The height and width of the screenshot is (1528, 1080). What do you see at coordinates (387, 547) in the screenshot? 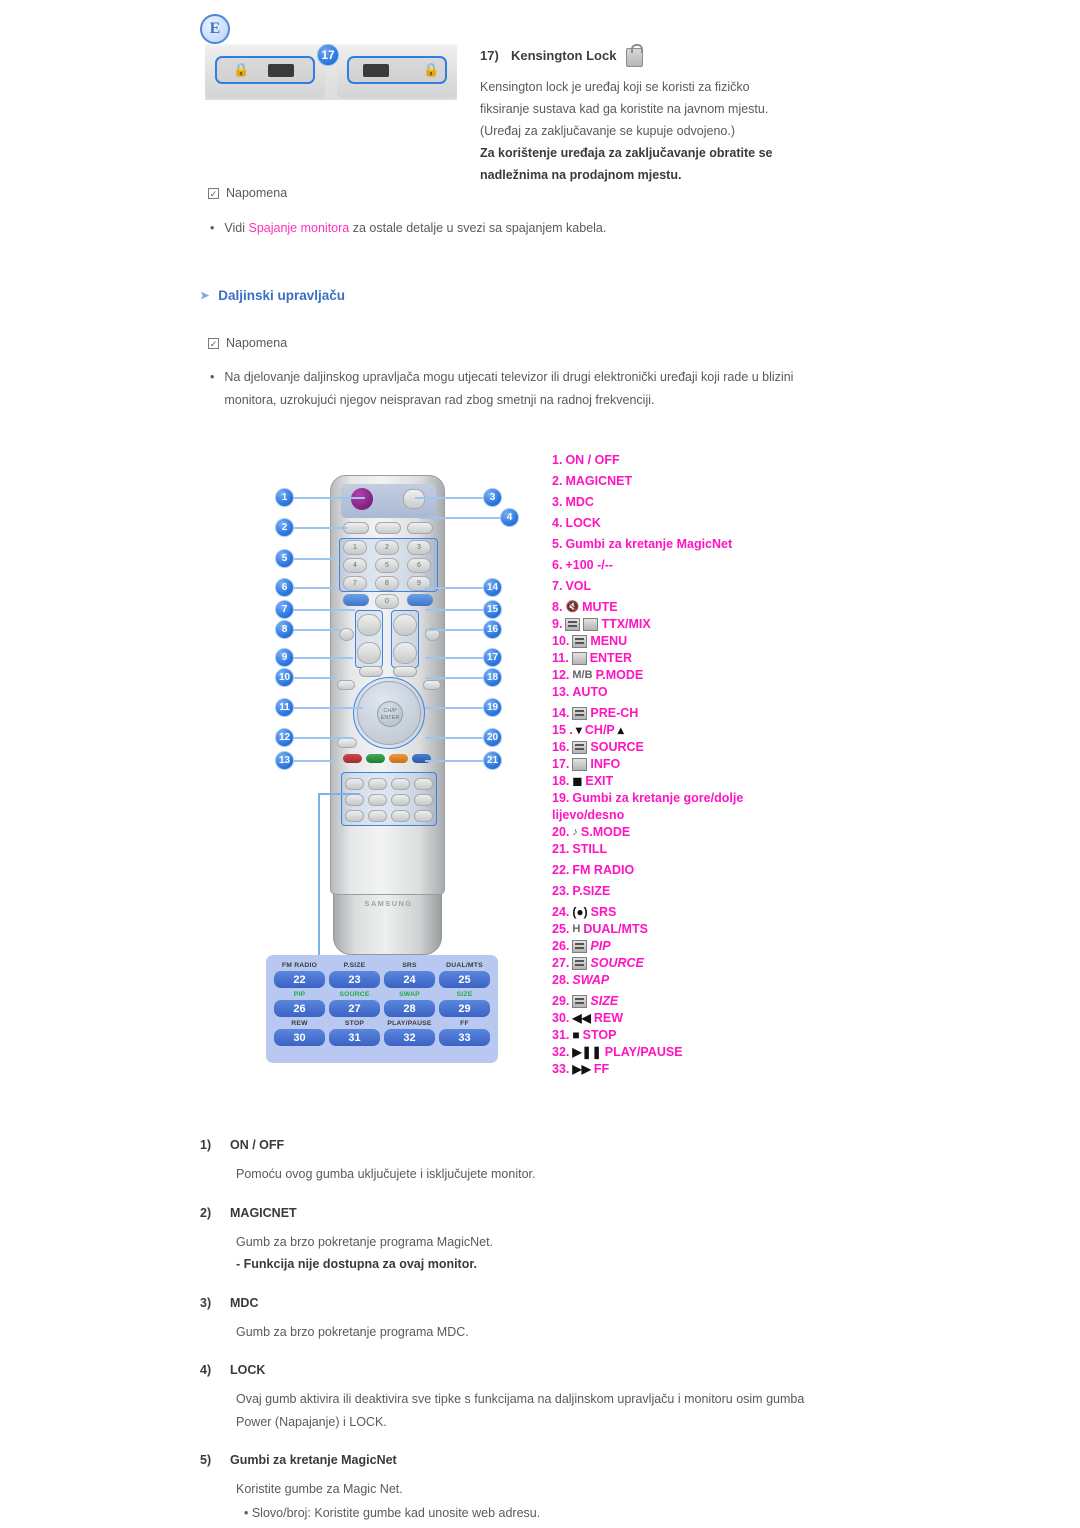
I see `key-2: 2` at bounding box center [387, 547].